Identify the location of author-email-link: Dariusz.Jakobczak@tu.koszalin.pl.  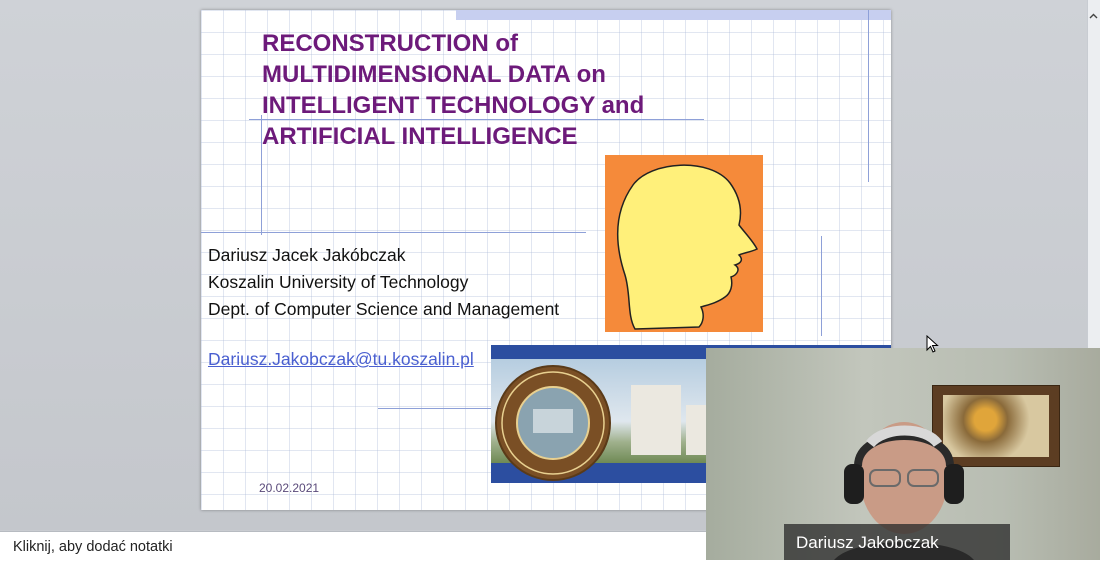
(341, 359).